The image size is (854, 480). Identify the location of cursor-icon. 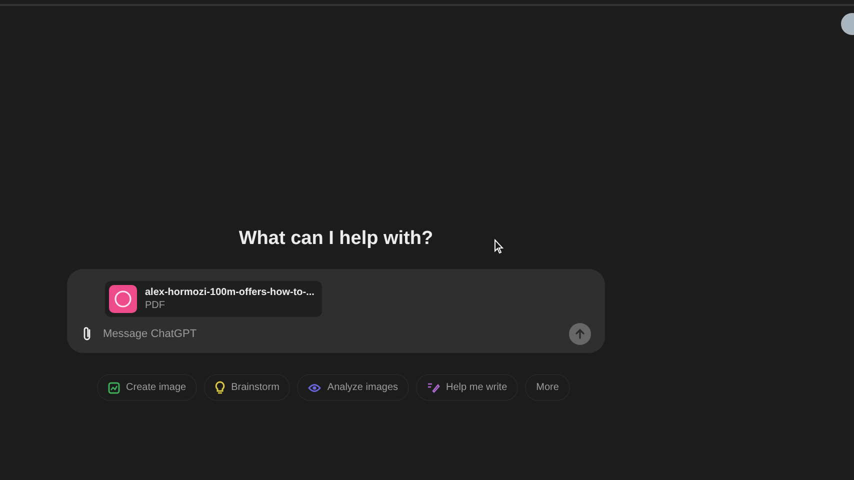
(499, 246).